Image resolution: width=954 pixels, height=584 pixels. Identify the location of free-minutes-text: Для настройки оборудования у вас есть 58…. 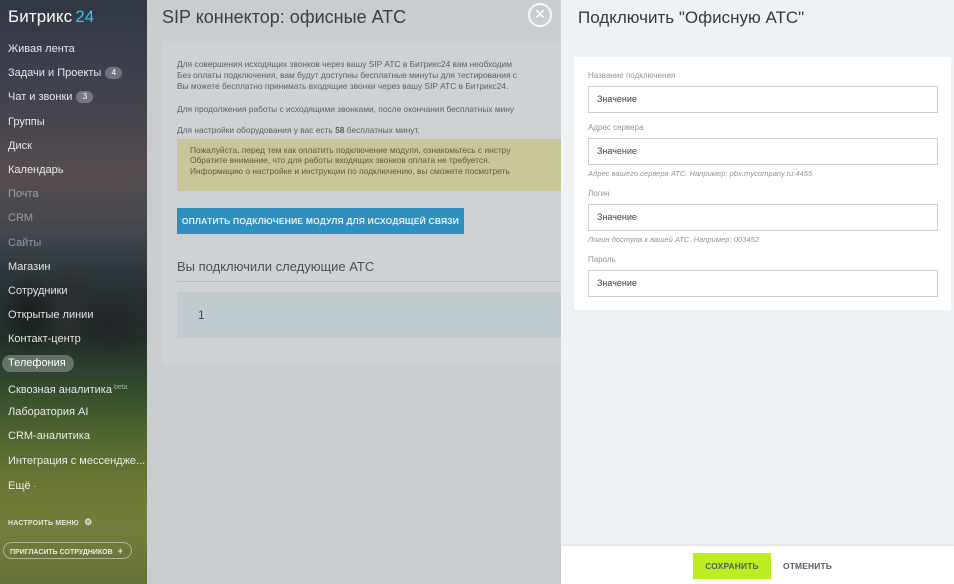
(298, 130).